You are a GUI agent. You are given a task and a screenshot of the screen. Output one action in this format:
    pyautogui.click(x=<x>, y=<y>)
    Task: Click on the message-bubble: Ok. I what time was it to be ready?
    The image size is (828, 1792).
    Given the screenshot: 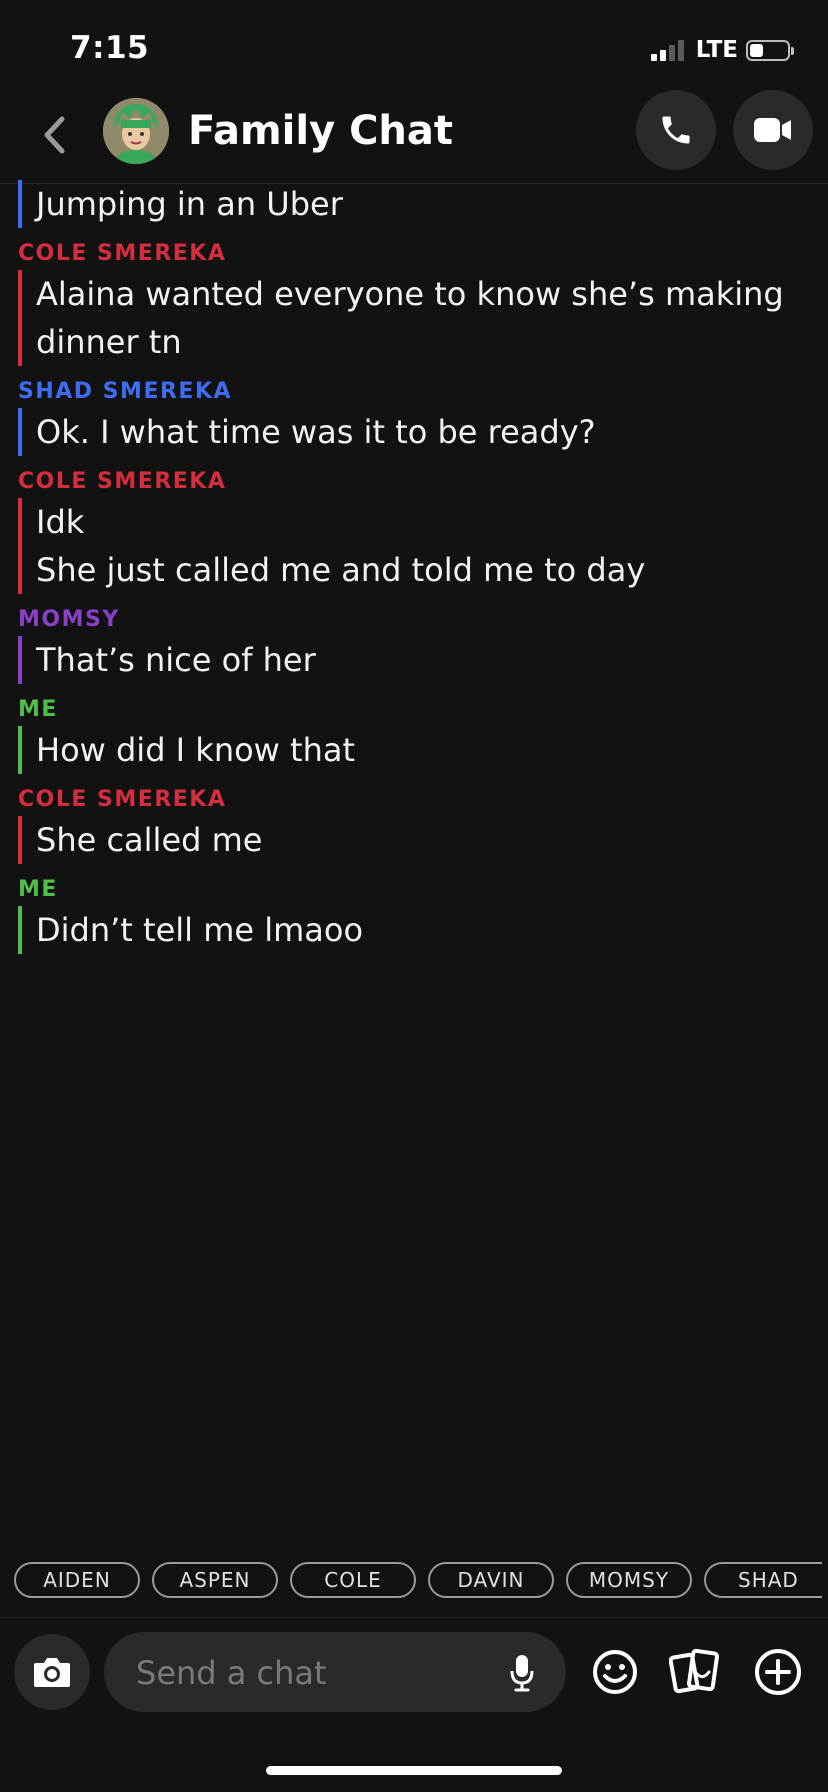 What is the action you would take?
    pyautogui.click(x=423, y=432)
    